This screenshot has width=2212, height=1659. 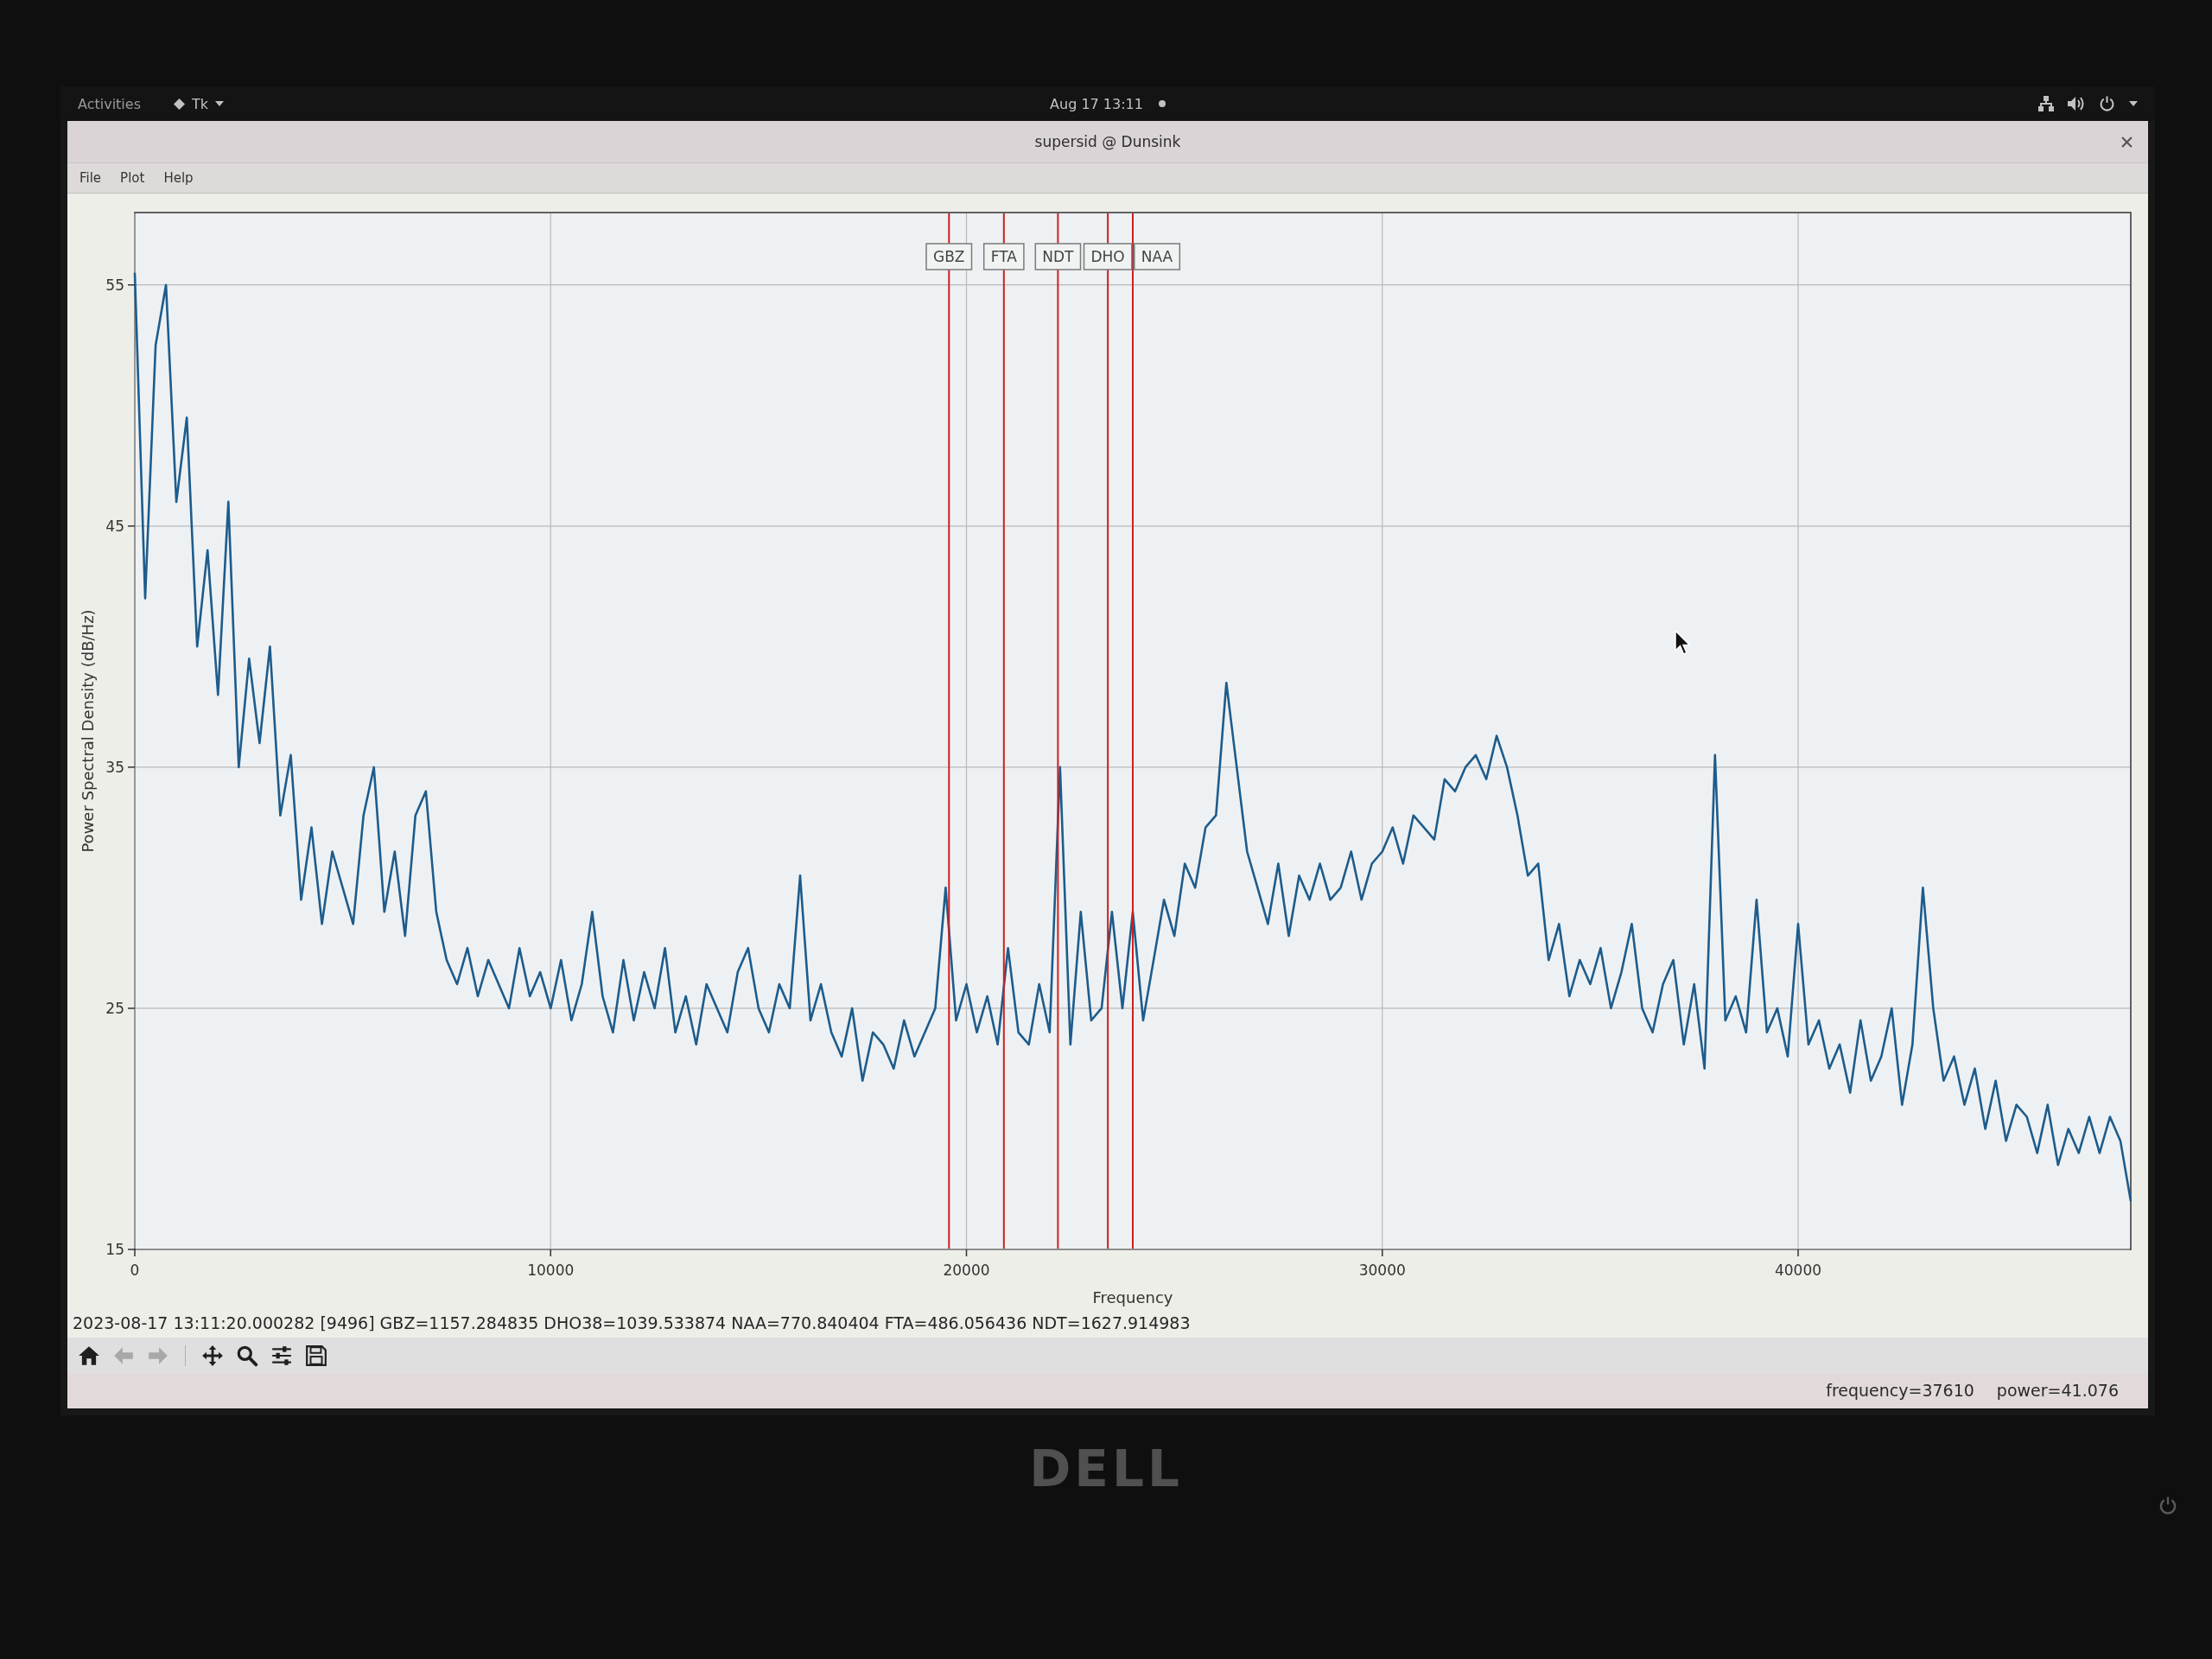 What do you see at coordinates (1107, 103) in the screenshot?
I see `clock-button: Aug 17 13:11` at bounding box center [1107, 103].